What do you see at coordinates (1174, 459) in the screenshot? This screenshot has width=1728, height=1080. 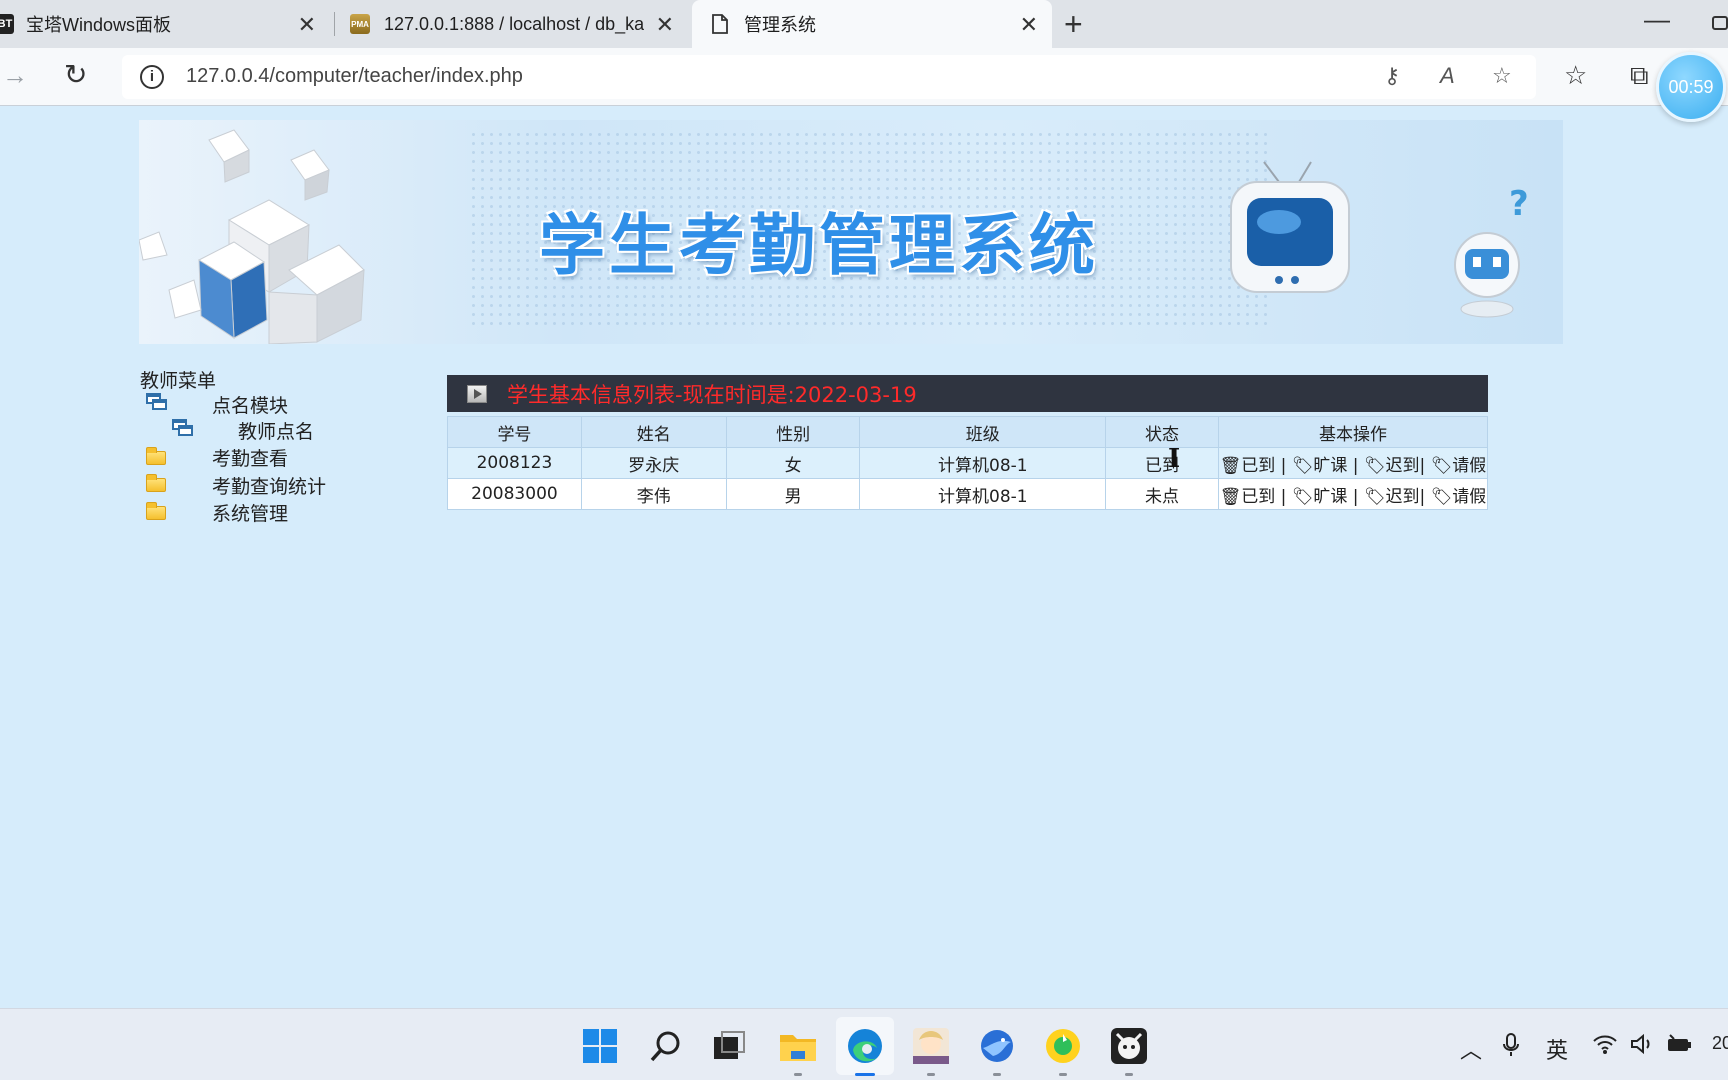 I see `text-cursor-icon: I` at bounding box center [1174, 459].